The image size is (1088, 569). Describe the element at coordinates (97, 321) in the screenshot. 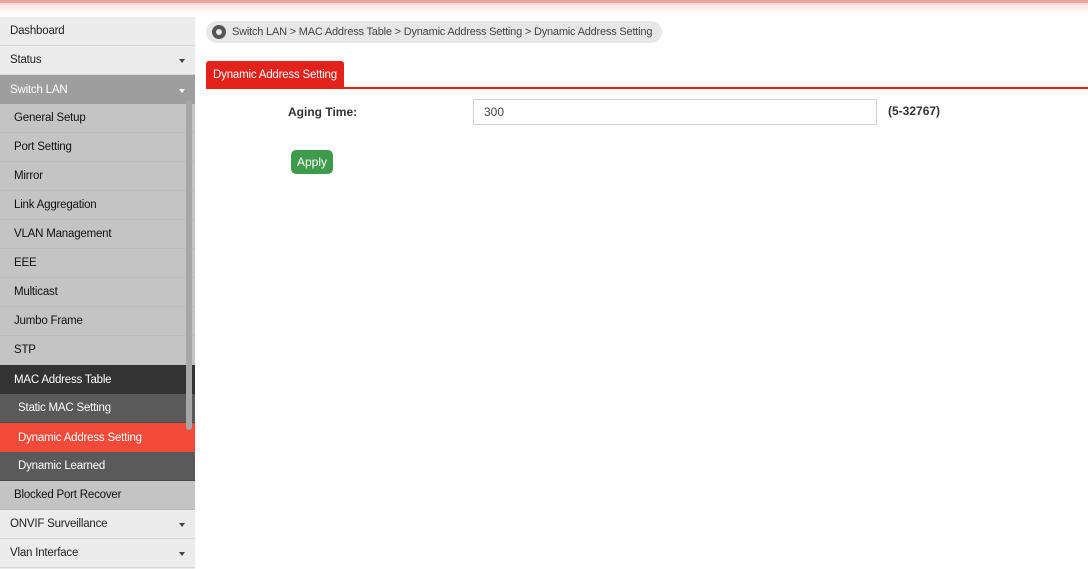

I see `sidebar-item-jumbo-frame: Jumbo Frame` at that location.